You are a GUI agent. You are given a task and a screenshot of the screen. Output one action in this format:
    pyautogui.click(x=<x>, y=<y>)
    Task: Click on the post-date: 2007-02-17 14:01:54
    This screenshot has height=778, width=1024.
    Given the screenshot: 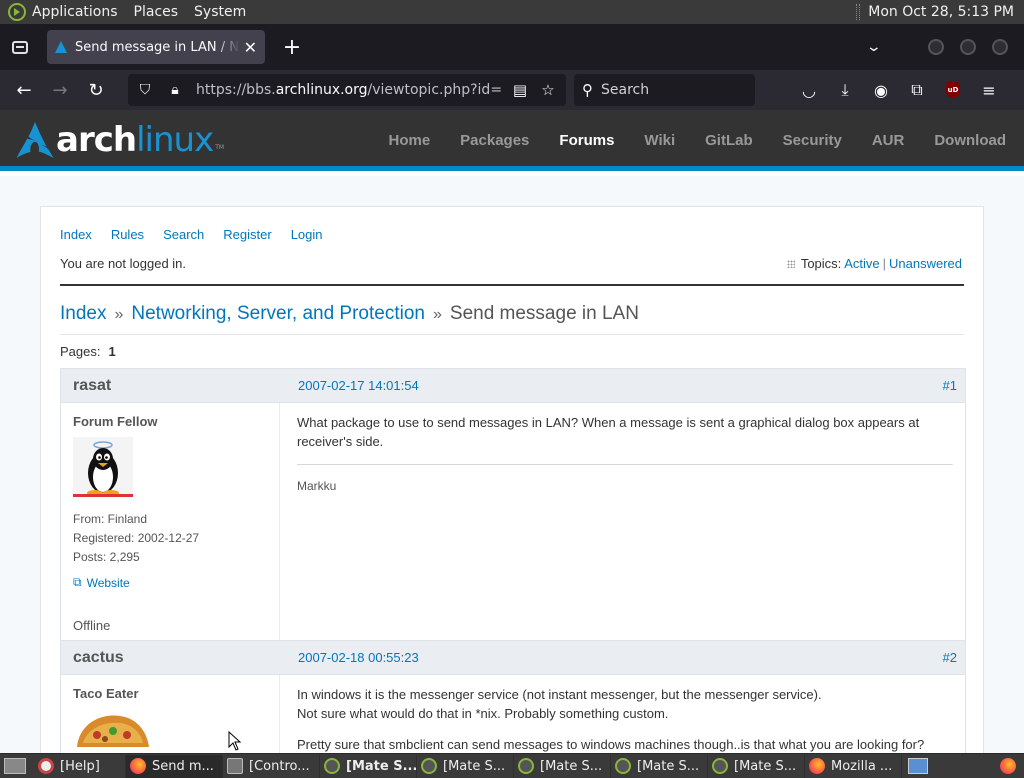 What is the action you would take?
    pyautogui.click(x=620, y=385)
    